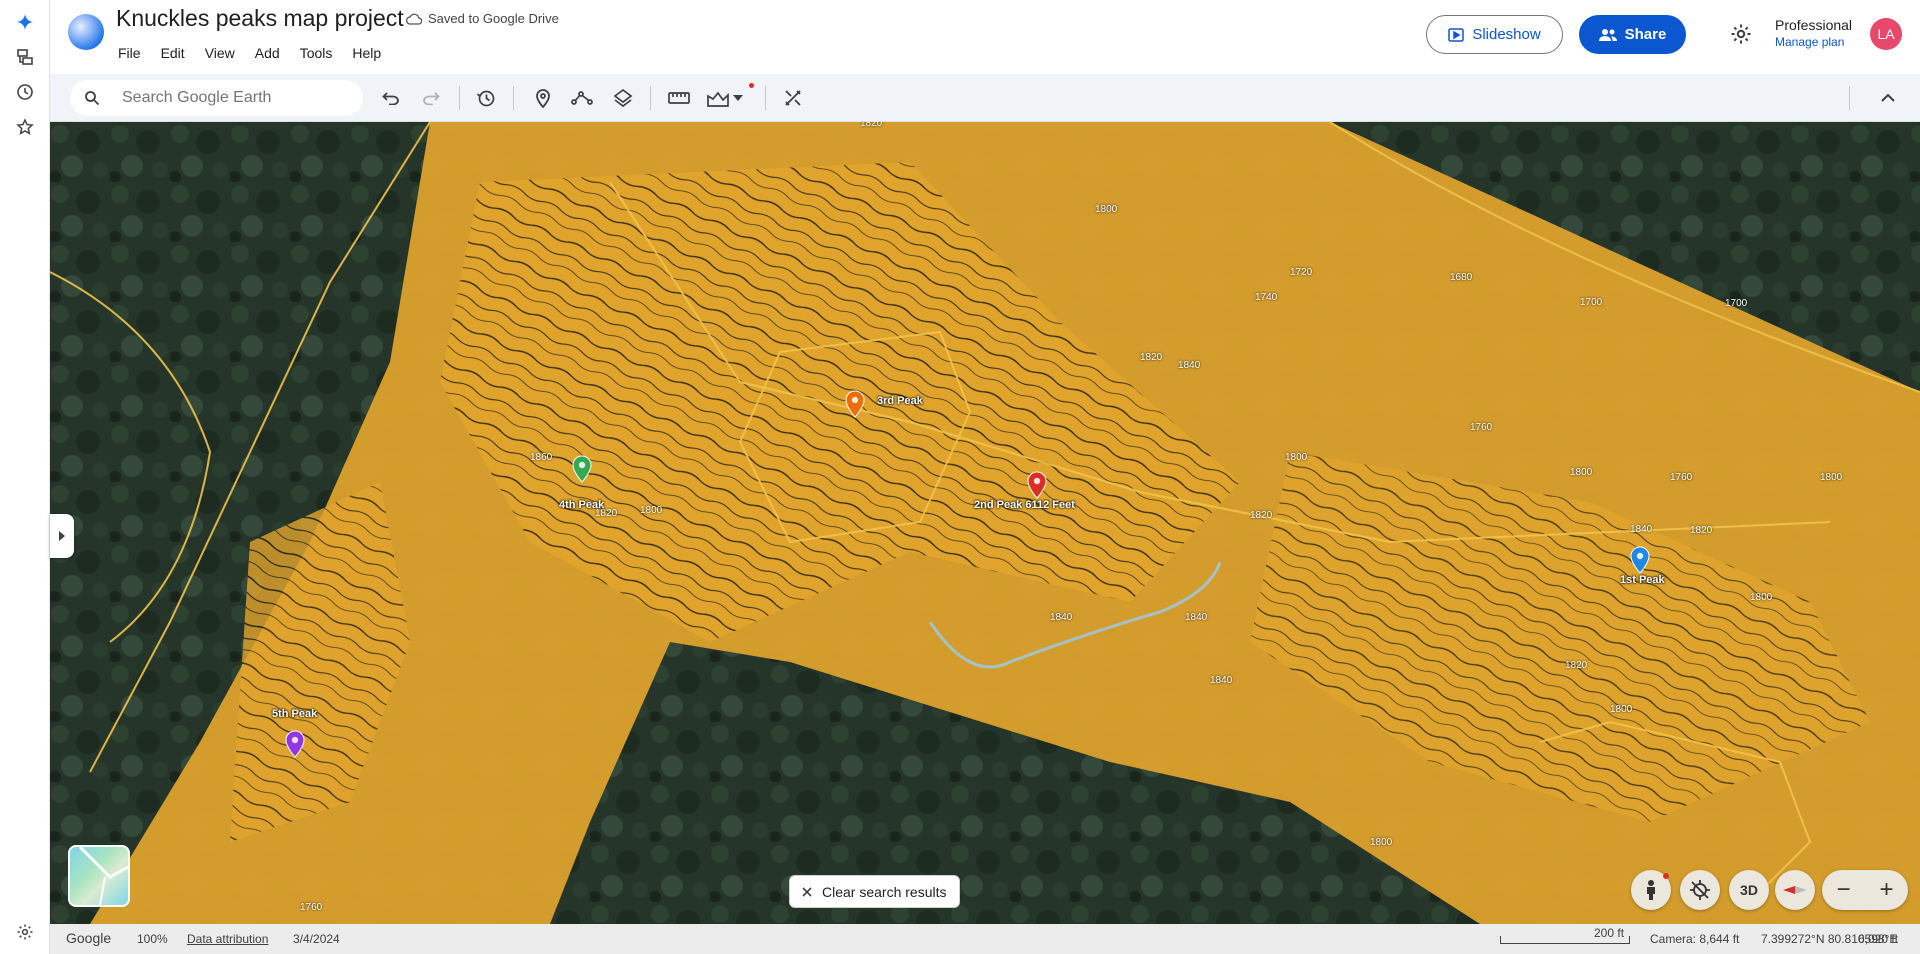 The width and height of the screenshot is (1920, 954). What do you see at coordinates (582, 98) in the screenshot?
I see `draw-path-icon` at bounding box center [582, 98].